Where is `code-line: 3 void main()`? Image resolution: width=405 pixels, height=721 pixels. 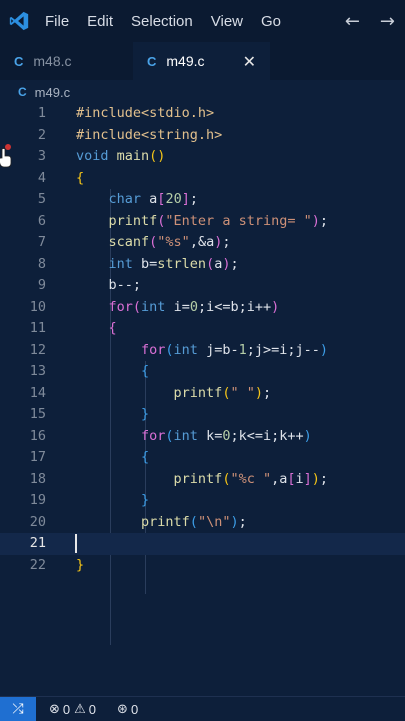
code-line: 3 void main() is located at coordinates (202, 156).